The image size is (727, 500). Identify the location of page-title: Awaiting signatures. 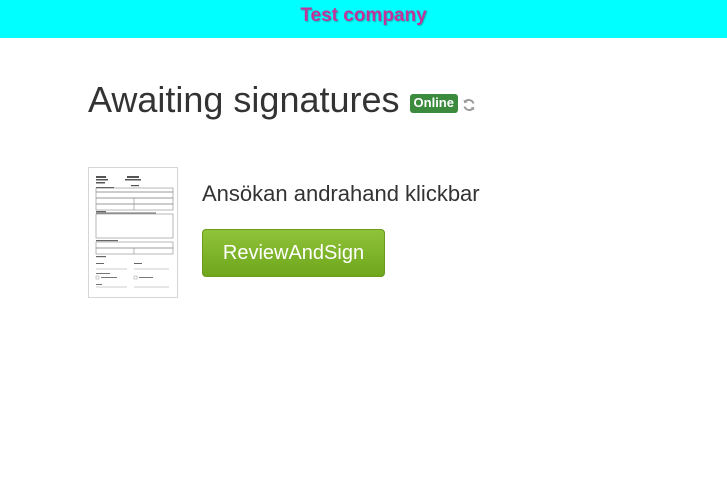
(244, 99).